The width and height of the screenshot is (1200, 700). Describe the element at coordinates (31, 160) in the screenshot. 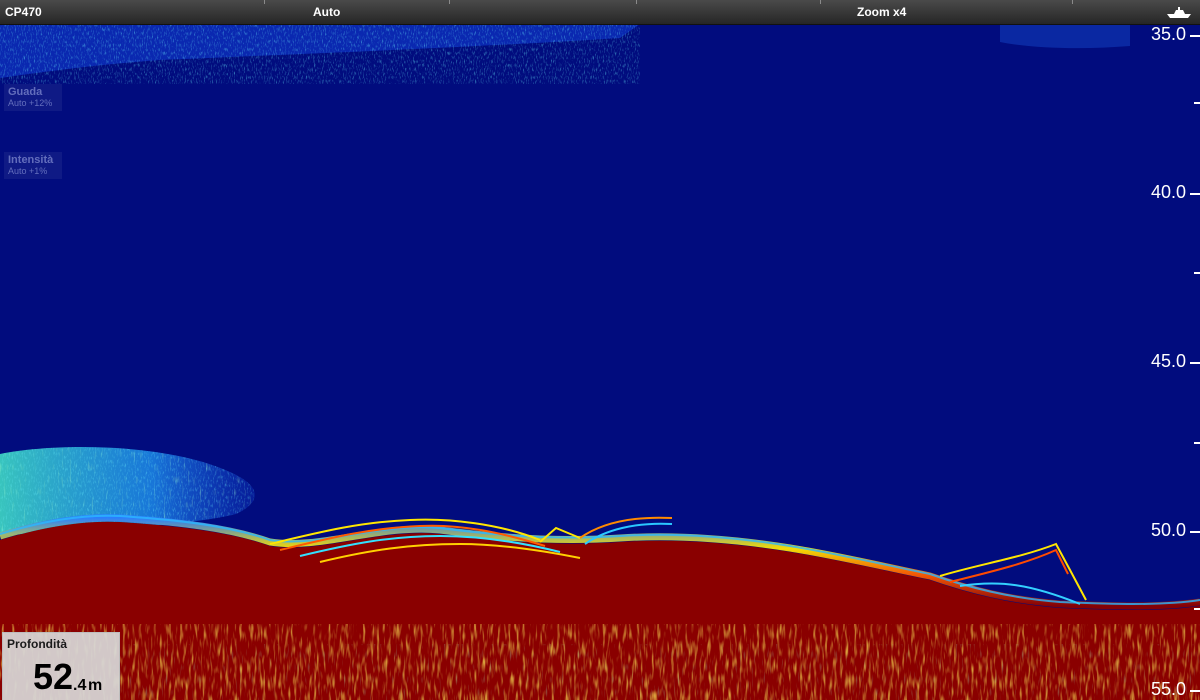

I see `intensity-title: Intensità` at that location.